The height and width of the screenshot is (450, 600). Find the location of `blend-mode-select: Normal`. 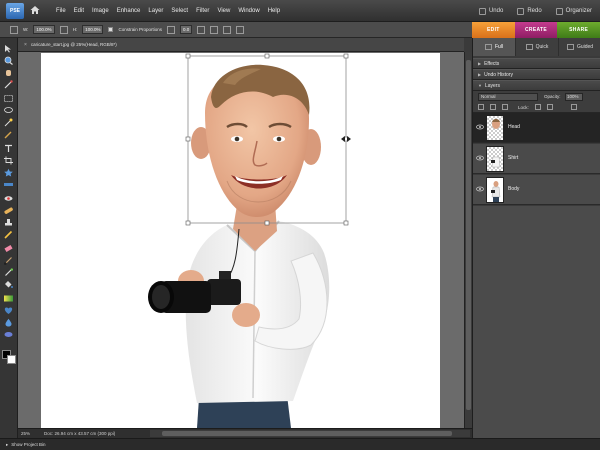

blend-mode-select: Normal is located at coordinates (508, 97).